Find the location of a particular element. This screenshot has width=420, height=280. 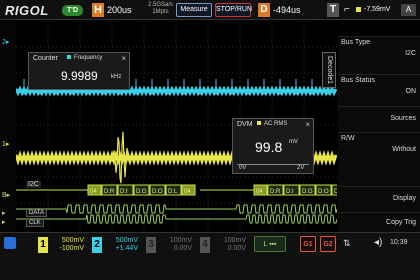

trigger-mode: A is located at coordinates (408, 10).